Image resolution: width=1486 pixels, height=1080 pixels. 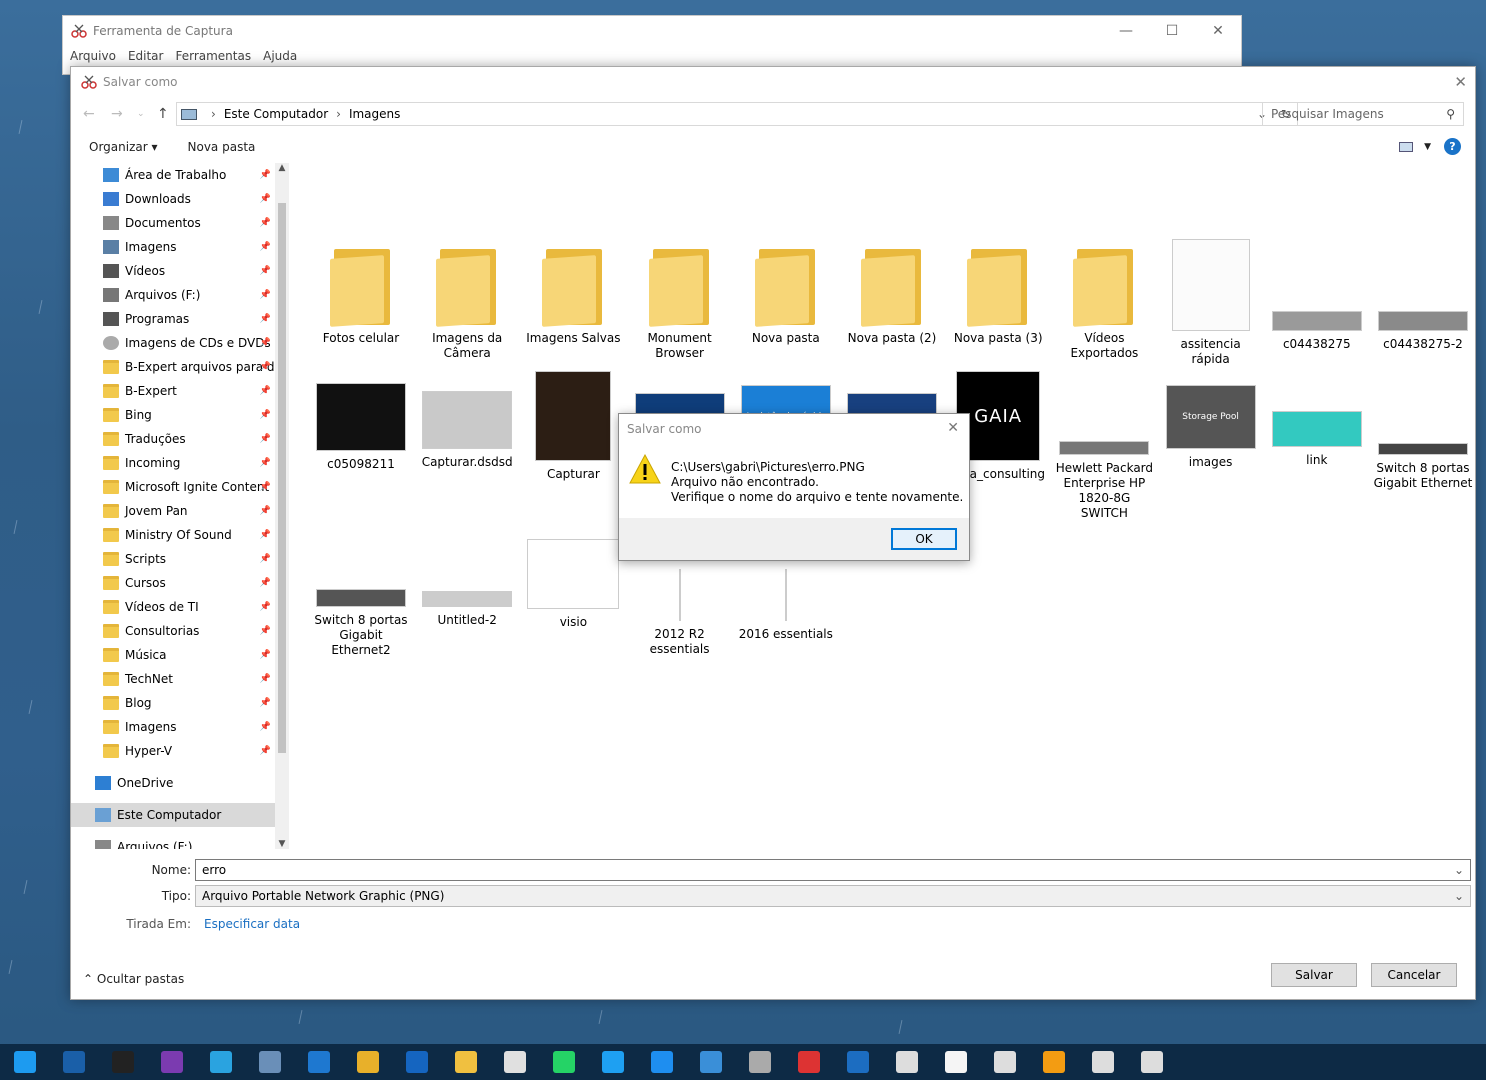 What do you see at coordinates (833, 896) in the screenshot?
I see `filetype-select: Arquivo Portable Network Graphic (PNG) ⌄` at bounding box center [833, 896].